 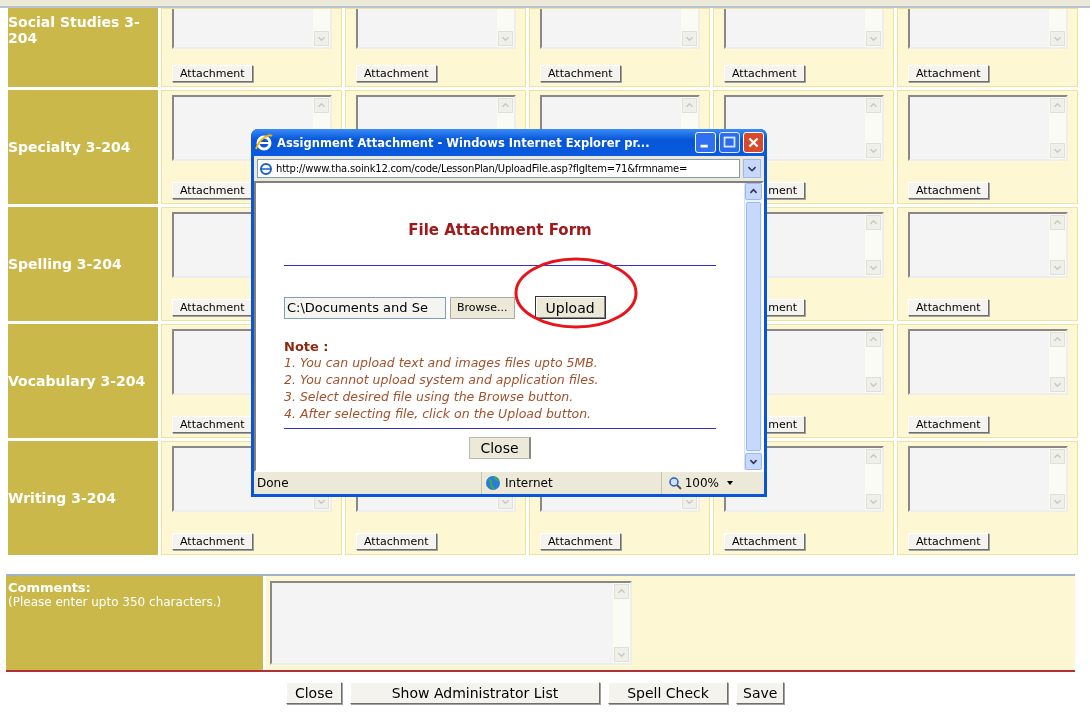 What do you see at coordinates (438, 413) in the screenshot?
I see `note-line: 4. After selecting file, click on the Upload button.` at bounding box center [438, 413].